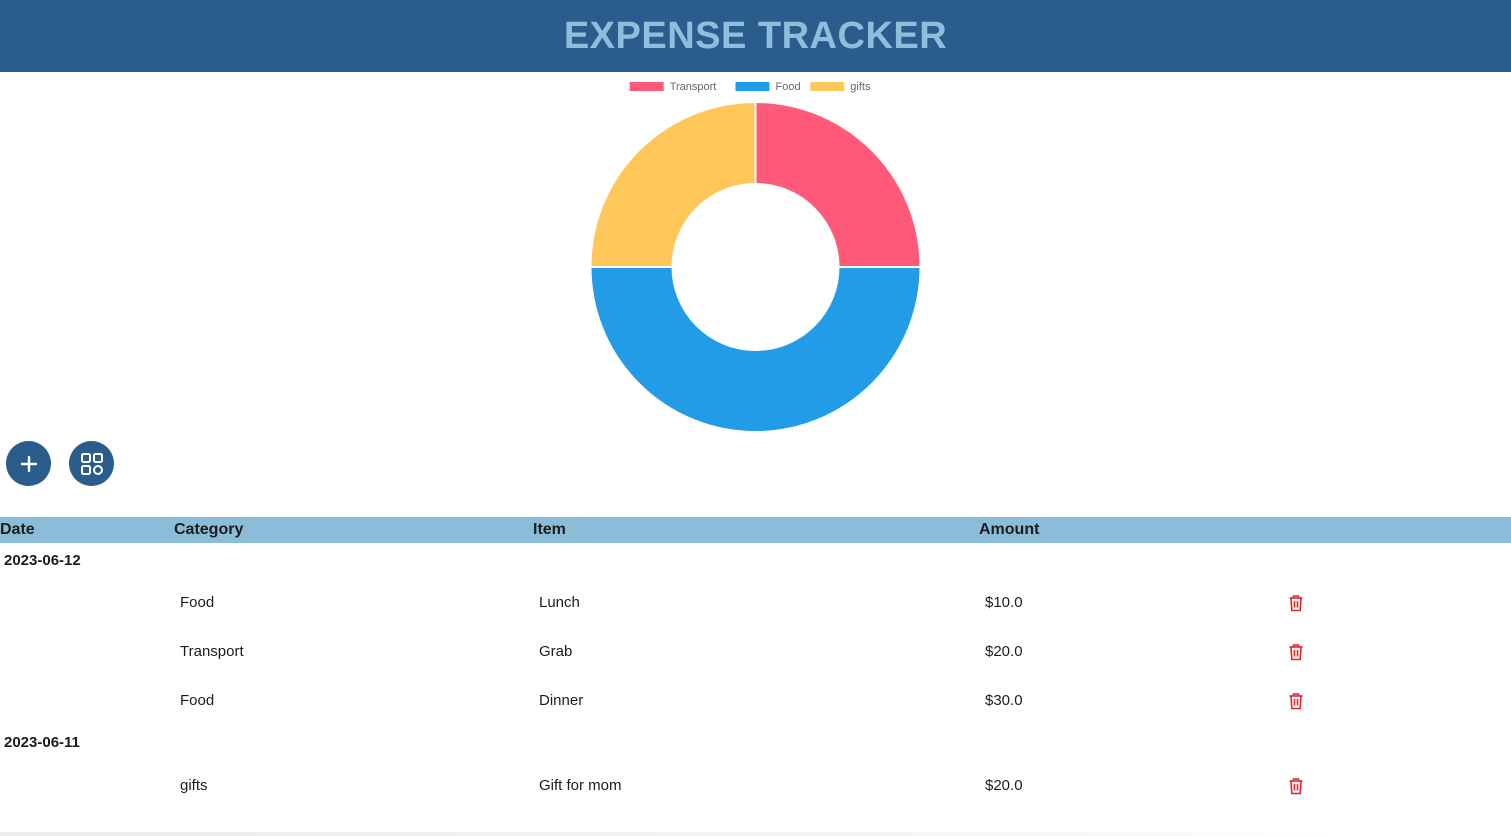 This screenshot has height=836, width=1511. I want to click on legend-label: Food, so click(788, 87).